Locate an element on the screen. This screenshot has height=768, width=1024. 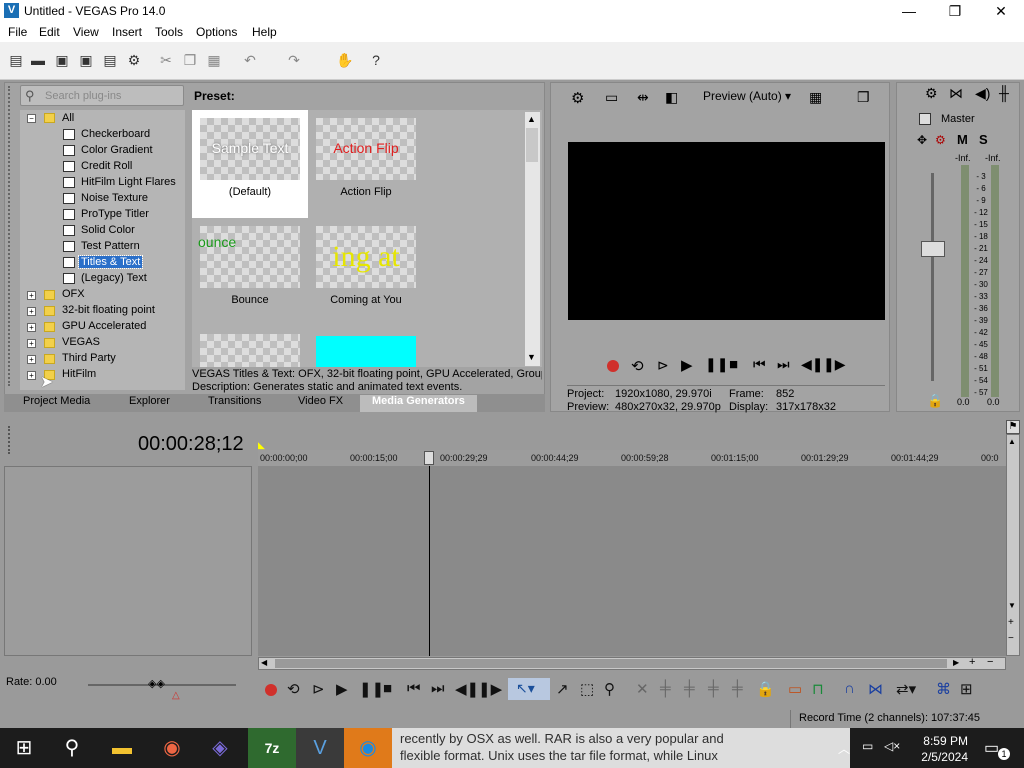
tree-item-noise-texture: Noise Texture is located at coordinates (114, 198).